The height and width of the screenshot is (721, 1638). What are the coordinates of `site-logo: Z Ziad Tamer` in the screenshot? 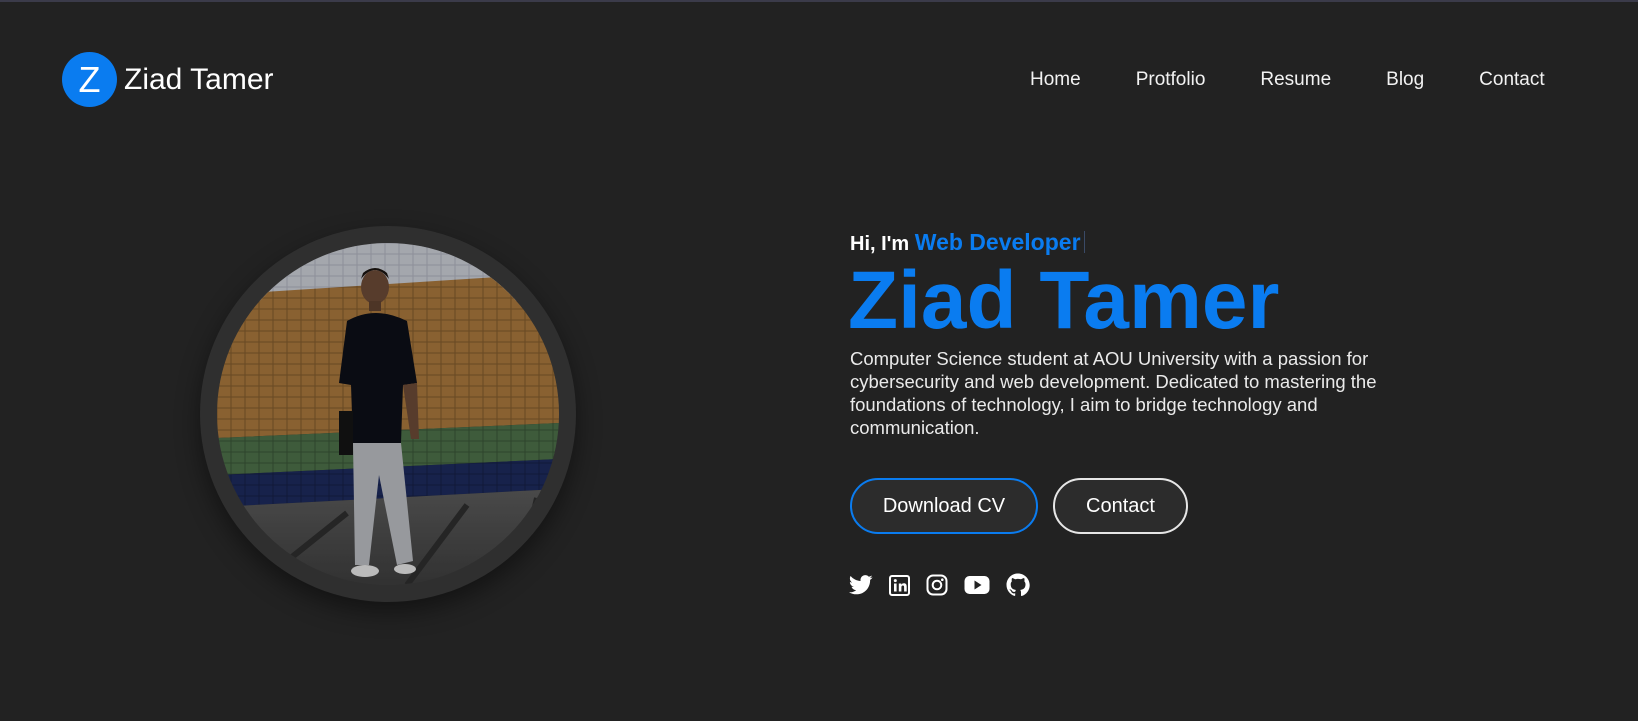 It's located at (168, 79).